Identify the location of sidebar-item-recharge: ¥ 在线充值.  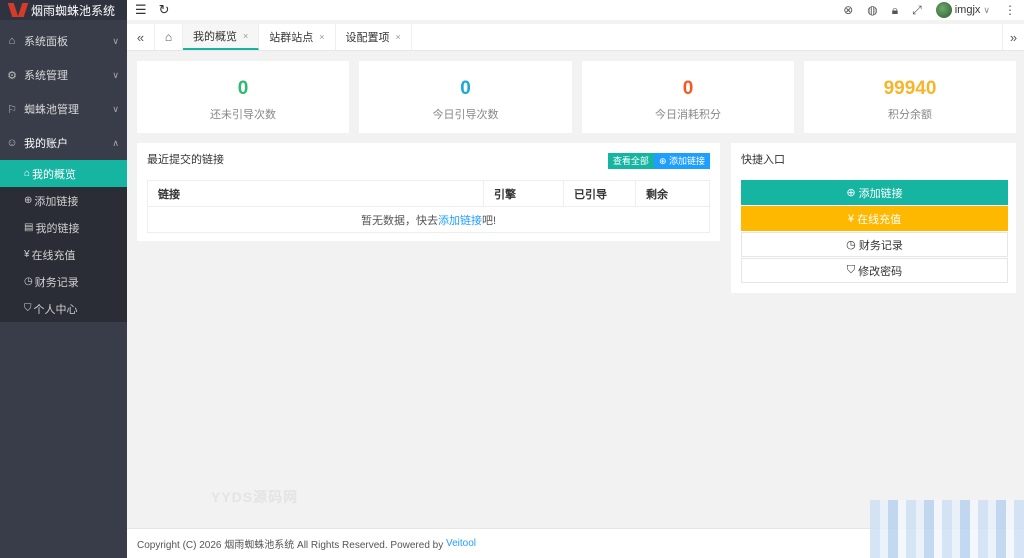
(63, 254).